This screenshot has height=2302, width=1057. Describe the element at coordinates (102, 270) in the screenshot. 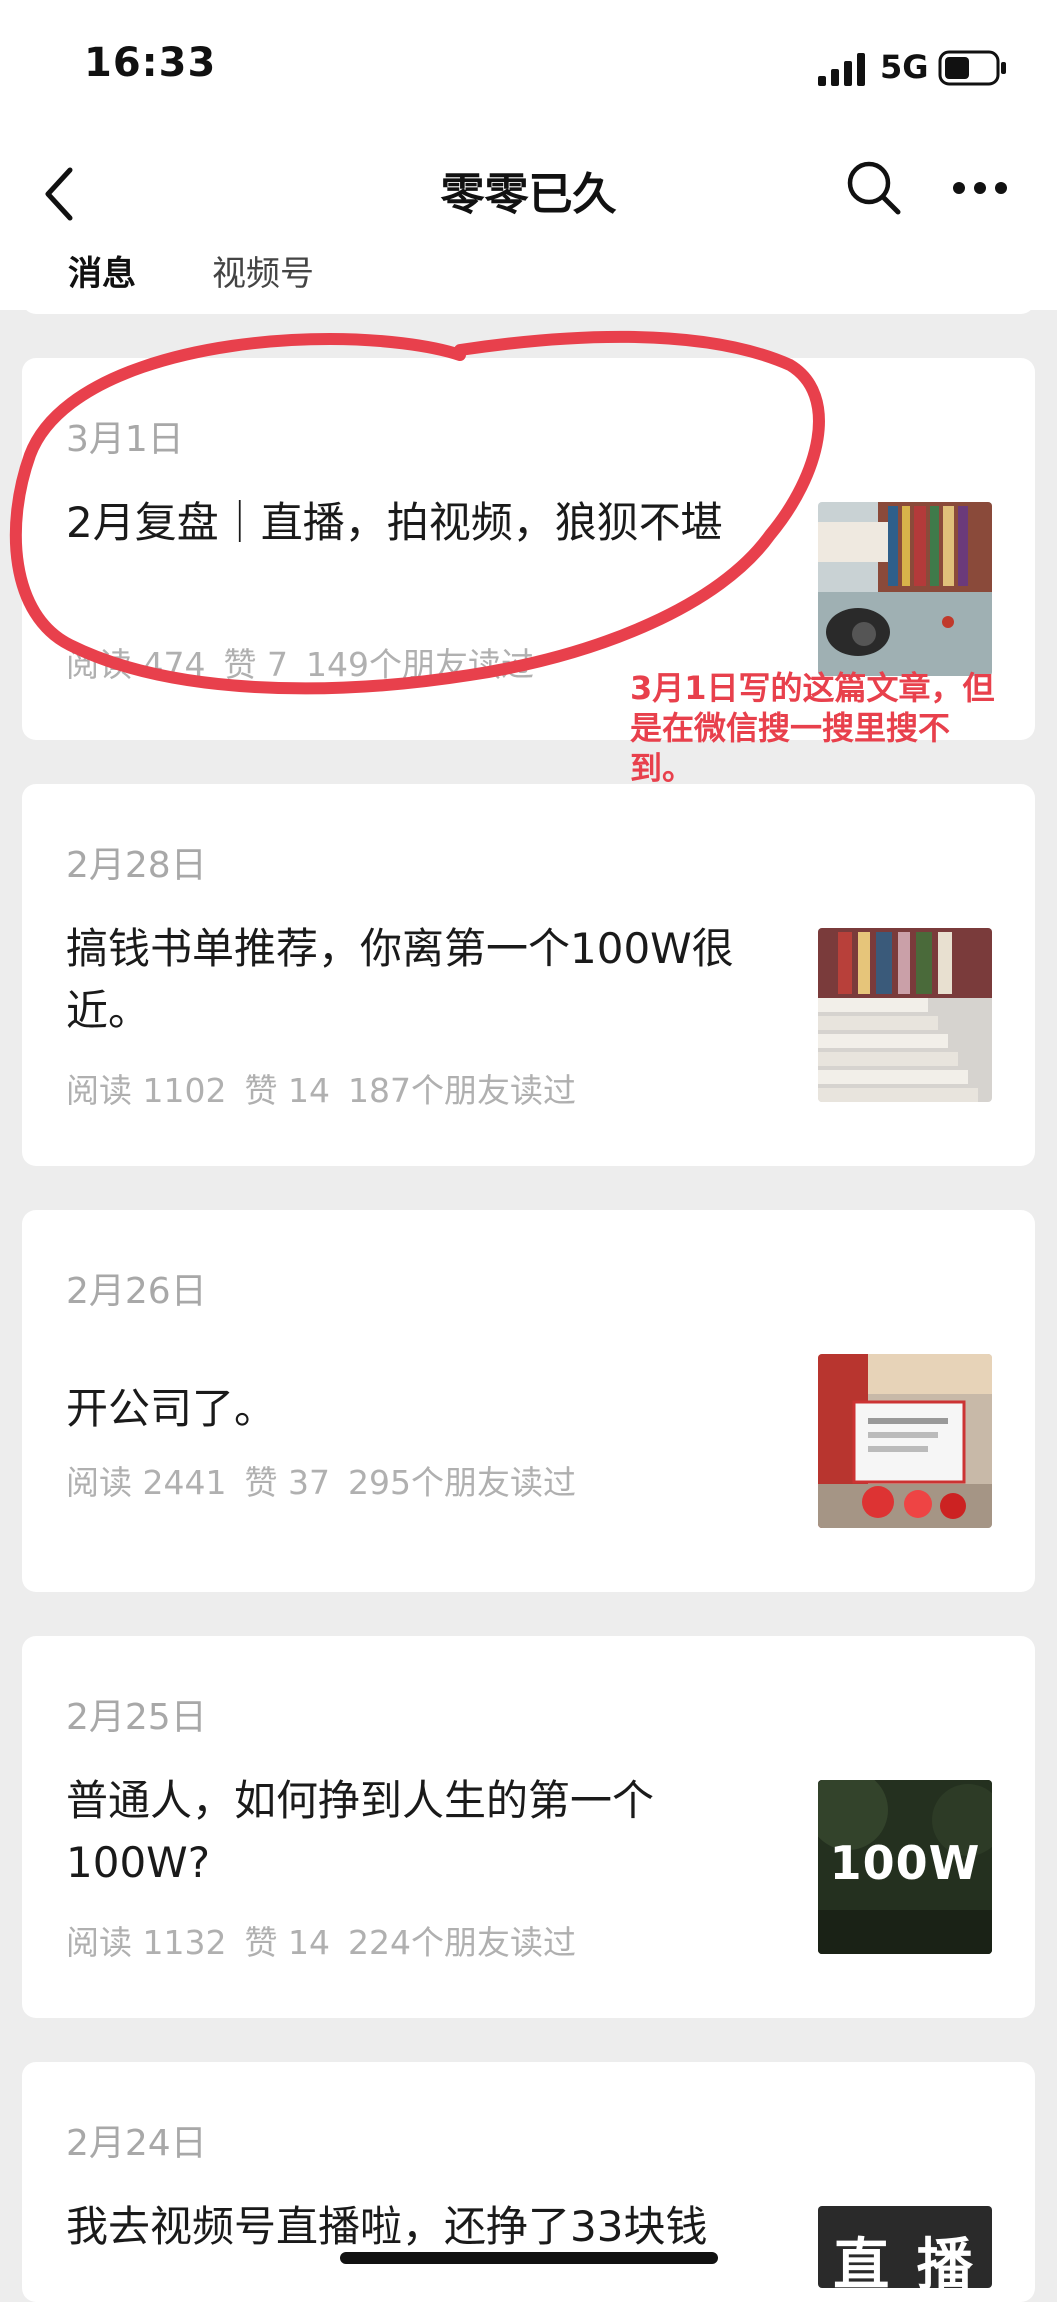

I see `tab-messages: 消息` at that location.